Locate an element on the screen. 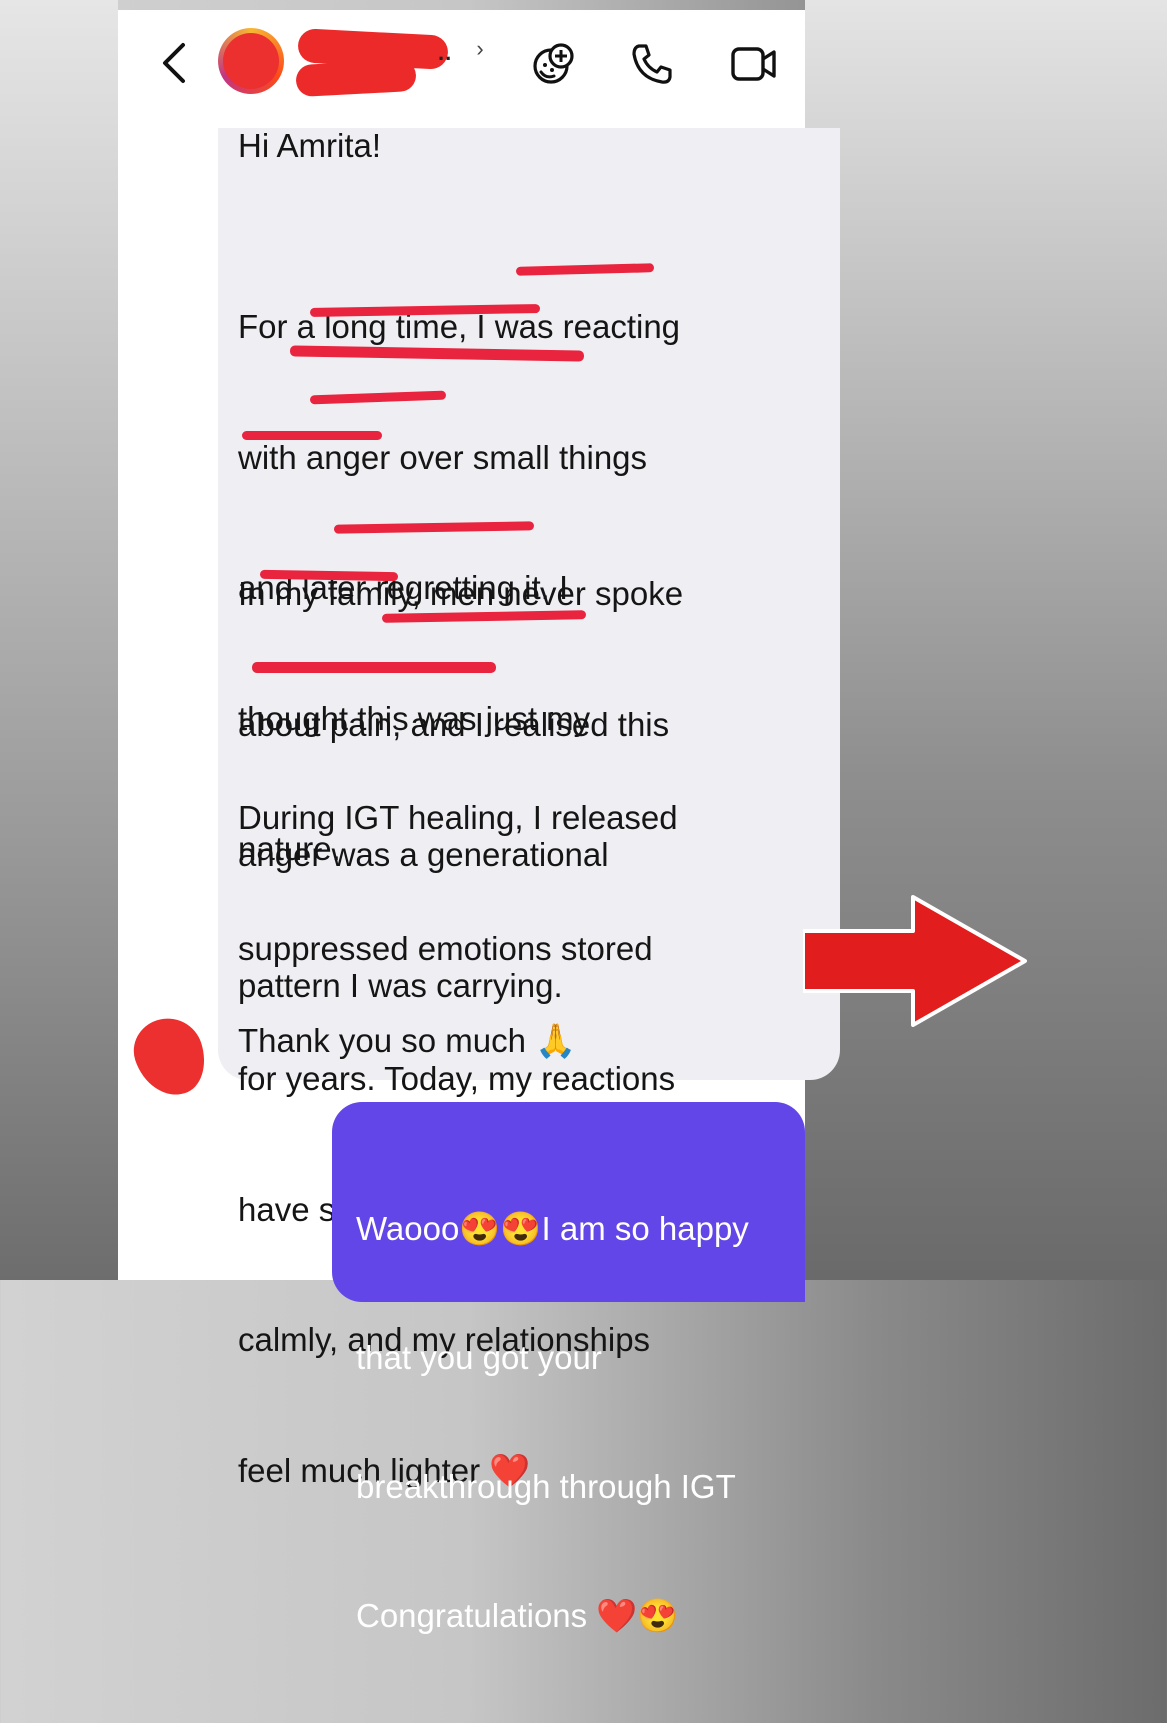 This screenshot has height=1723, width=1167. video-call-icon is located at coordinates (754, 64).